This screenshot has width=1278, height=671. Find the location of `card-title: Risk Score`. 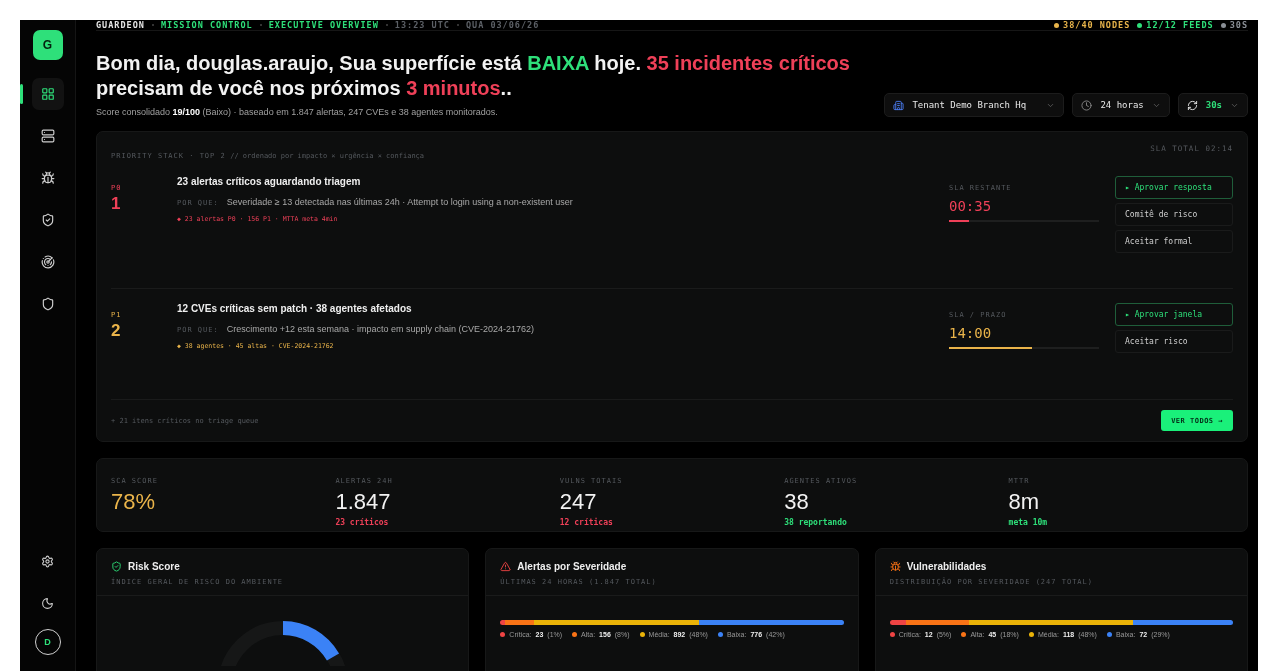

card-title: Risk Score is located at coordinates (154, 566).